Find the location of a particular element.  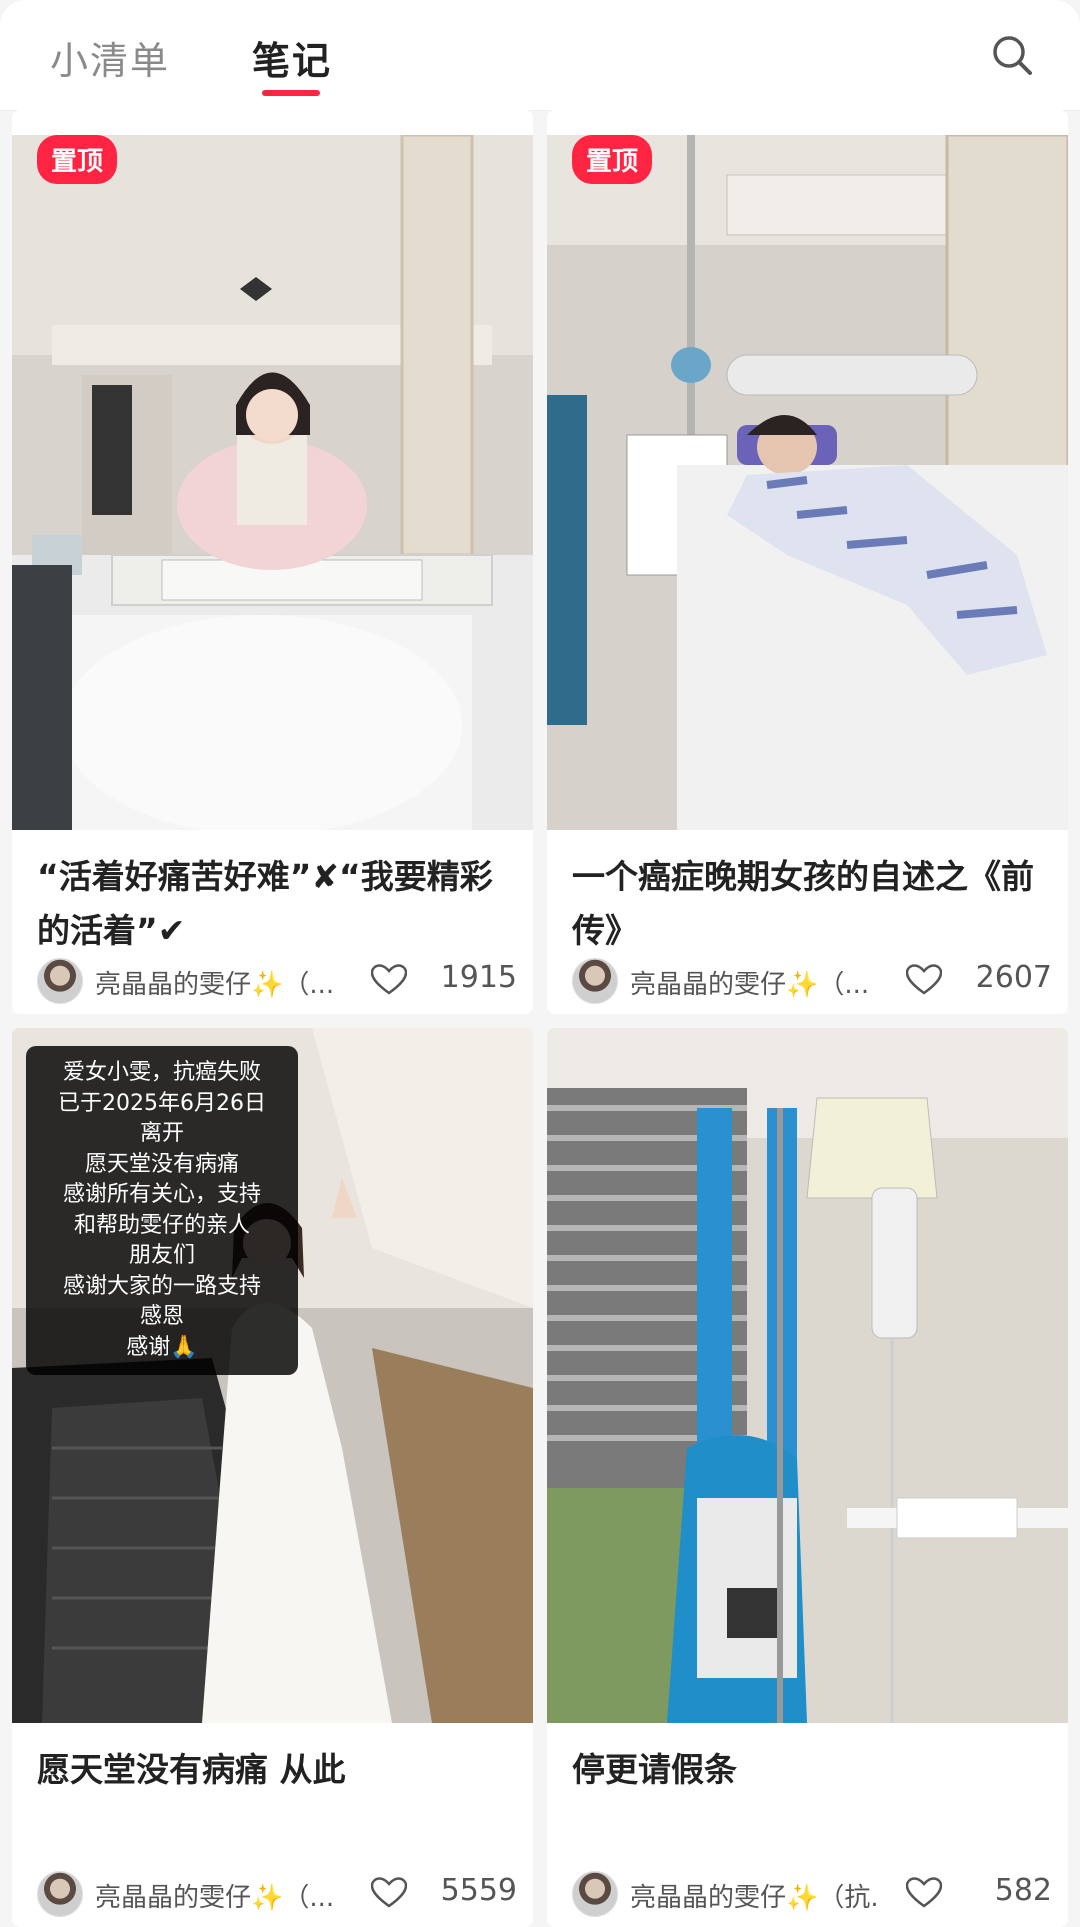

note-meta: 亮晶晶的雯仔✨（抗... 582 is located at coordinates (812, 1893).